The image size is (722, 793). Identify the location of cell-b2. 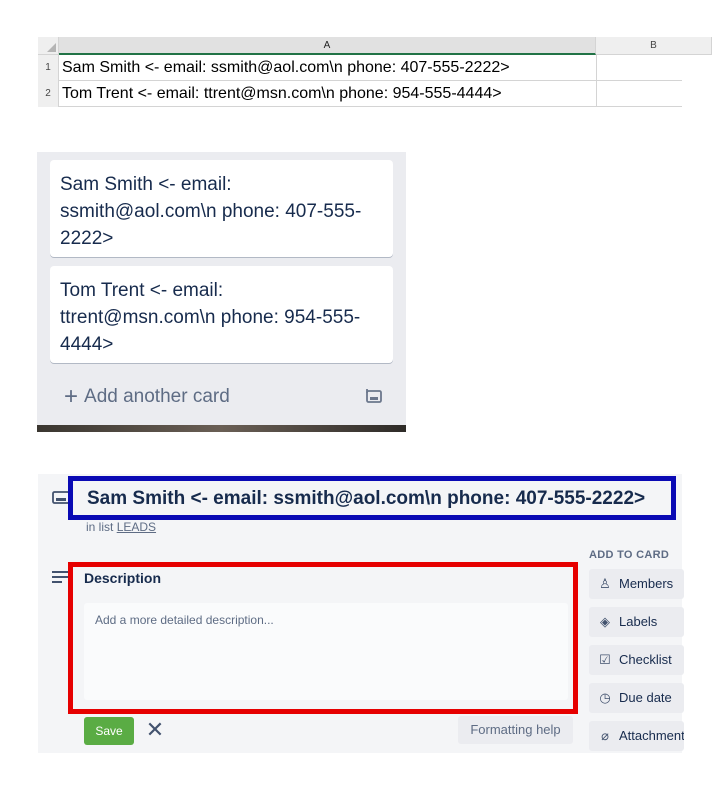
(654, 94).